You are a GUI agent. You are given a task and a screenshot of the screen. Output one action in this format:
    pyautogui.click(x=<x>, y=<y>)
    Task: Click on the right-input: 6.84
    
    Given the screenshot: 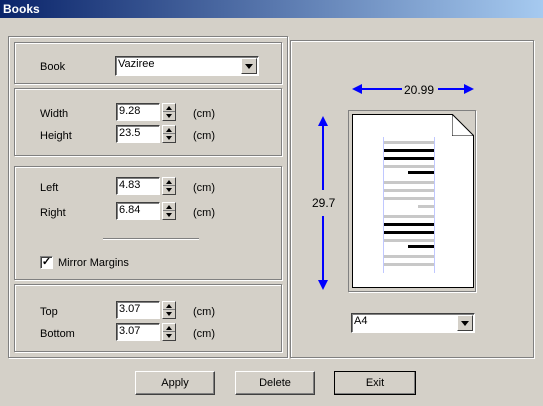 What is the action you would take?
    pyautogui.click(x=138, y=211)
    